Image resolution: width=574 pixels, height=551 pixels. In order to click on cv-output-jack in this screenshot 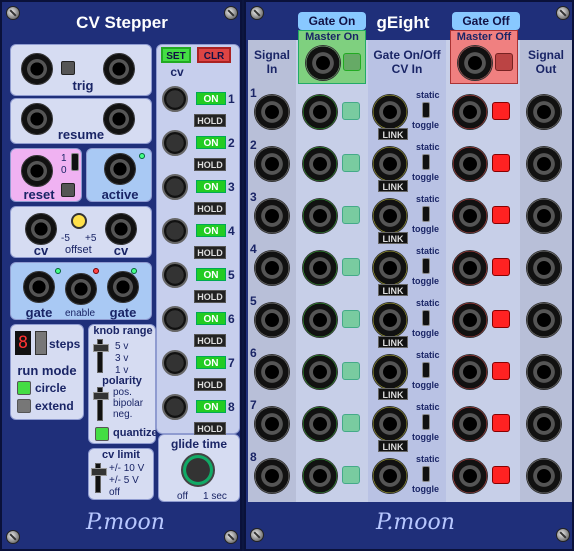, I will do `click(121, 229)`.